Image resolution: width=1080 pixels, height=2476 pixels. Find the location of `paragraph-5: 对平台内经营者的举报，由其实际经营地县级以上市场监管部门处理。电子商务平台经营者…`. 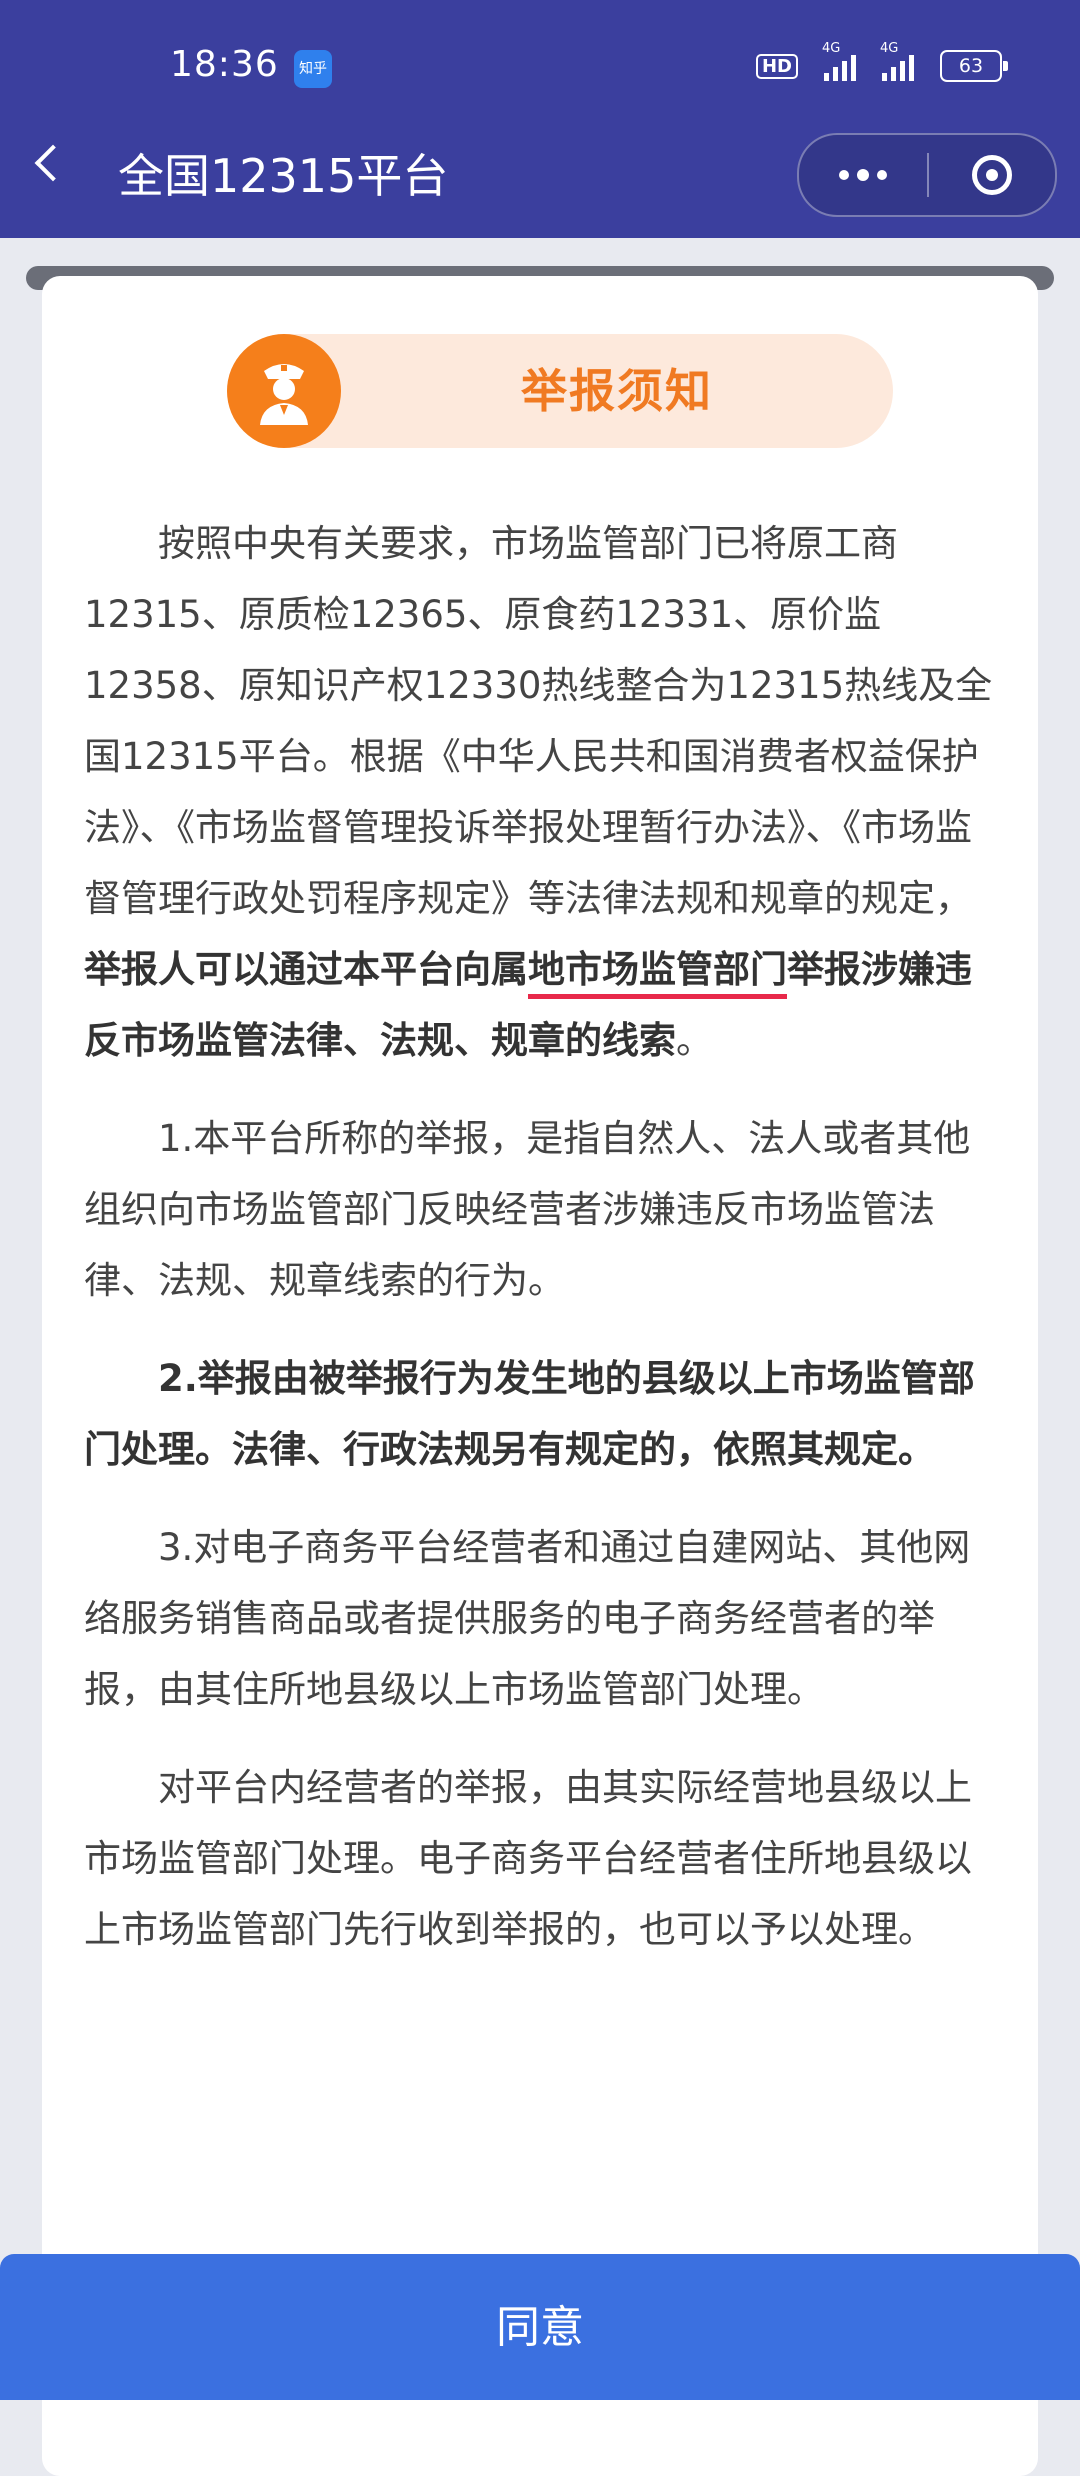

paragraph-5: 对平台内经营者的举报，由其实际经营地县级以上市场监管部门处理。电子商务平台经营者… is located at coordinates (528, 1858).